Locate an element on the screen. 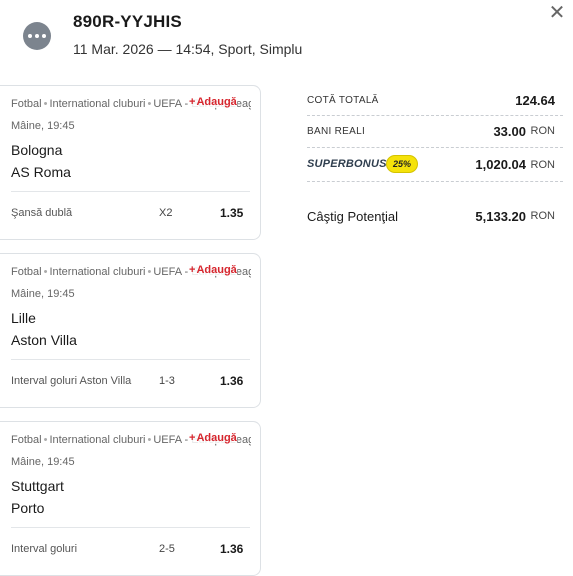 This screenshot has height=576, width=573. superbonus-badge: 25% is located at coordinates (402, 164).